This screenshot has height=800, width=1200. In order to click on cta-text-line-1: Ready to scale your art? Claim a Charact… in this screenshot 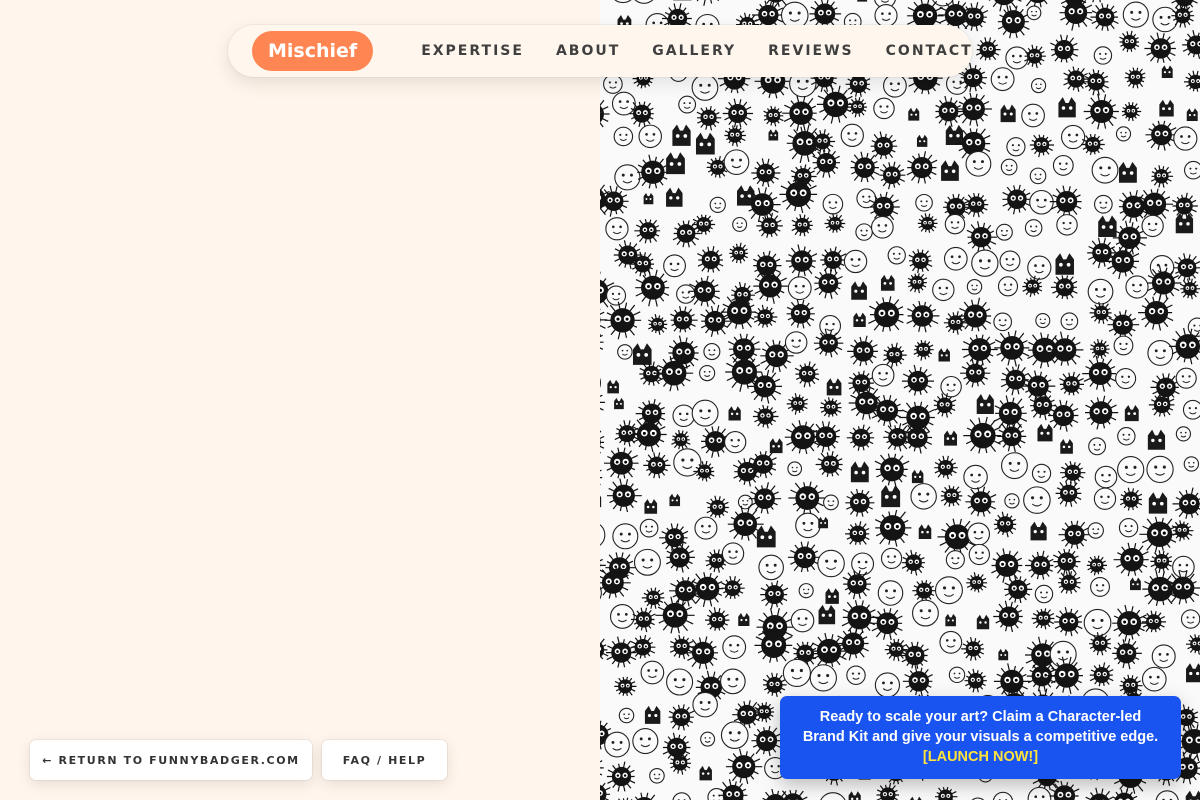, I will do `click(980, 717)`.